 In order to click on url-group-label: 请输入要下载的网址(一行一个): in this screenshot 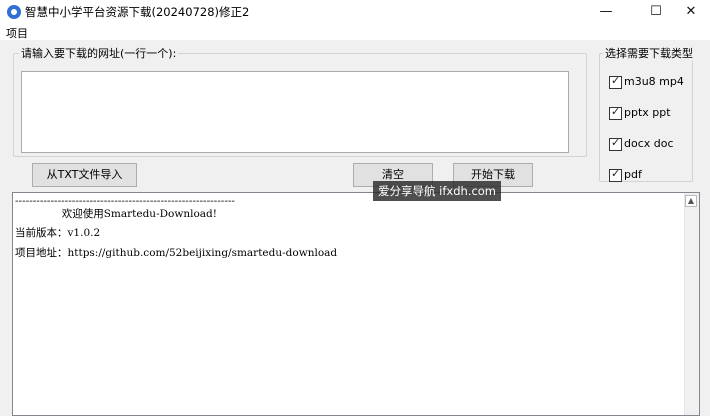, I will do `click(99, 53)`.